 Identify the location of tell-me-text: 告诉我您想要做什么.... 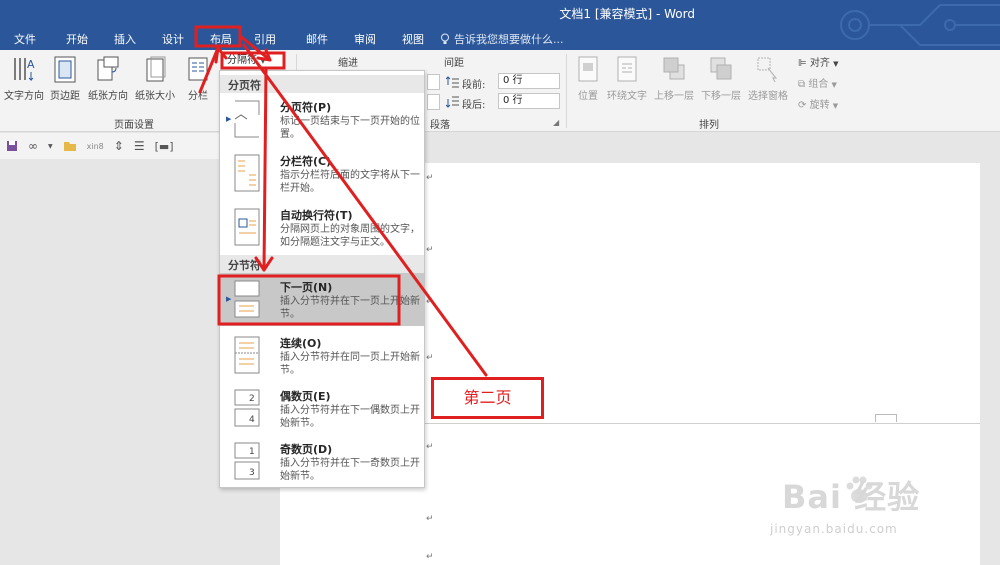
(509, 39).